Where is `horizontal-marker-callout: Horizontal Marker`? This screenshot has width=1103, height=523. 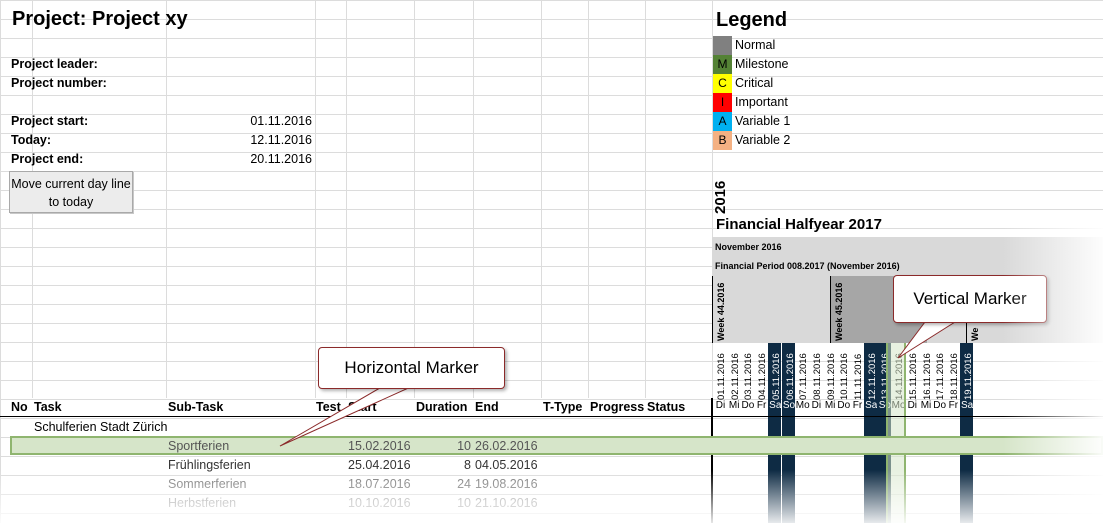 horizontal-marker-callout: Horizontal Marker is located at coordinates (411, 368).